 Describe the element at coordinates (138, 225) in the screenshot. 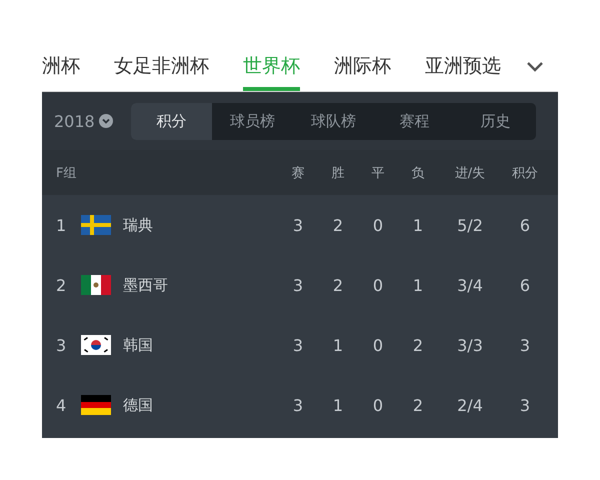

I see `team-name: 瑞典` at that location.